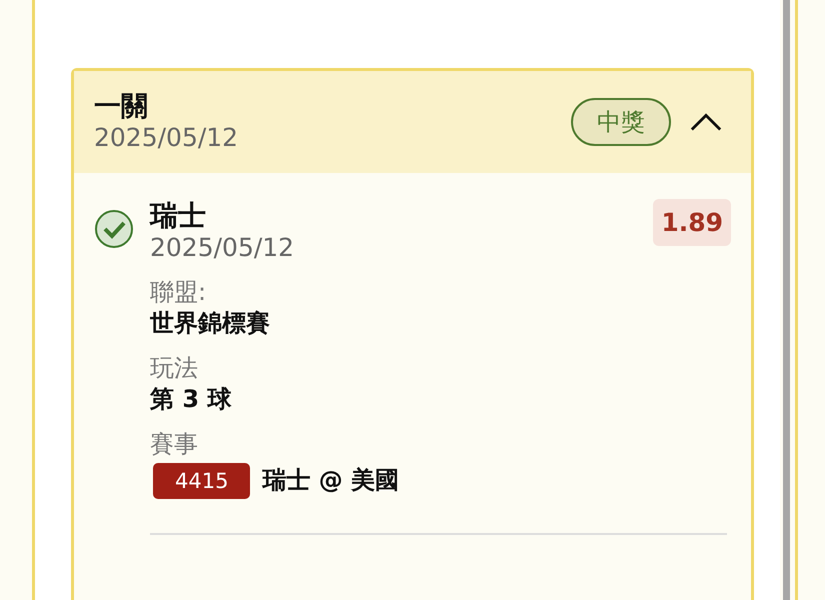 The width and height of the screenshot is (825, 600). What do you see at coordinates (210, 323) in the screenshot?
I see `field-value: 世界錦標賽` at bounding box center [210, 323].